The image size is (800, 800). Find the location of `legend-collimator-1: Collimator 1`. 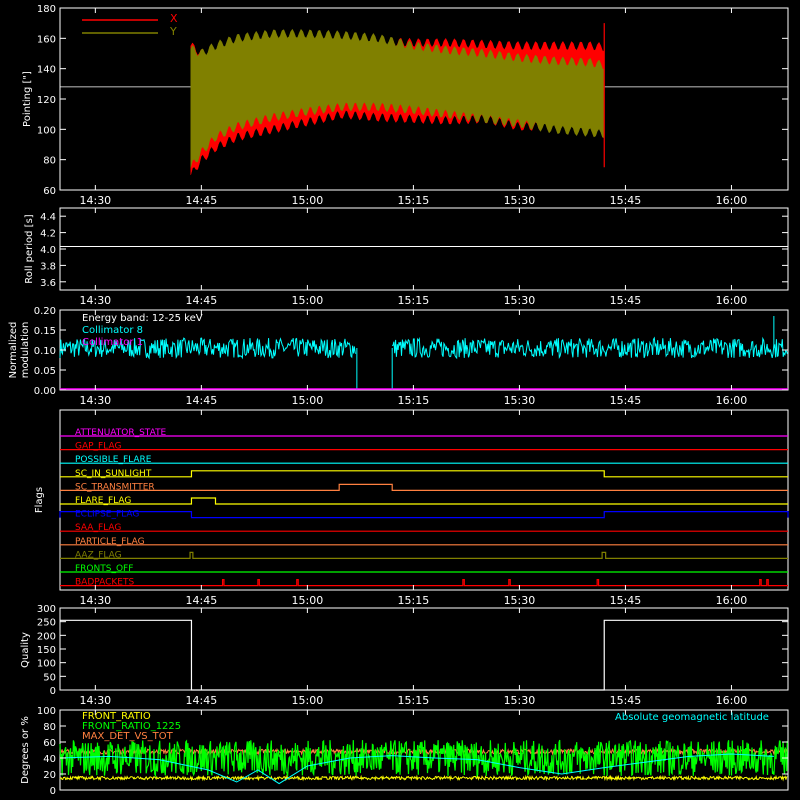

legend-collimator-1: Collimator 1 is located at coordinates (112, 342).